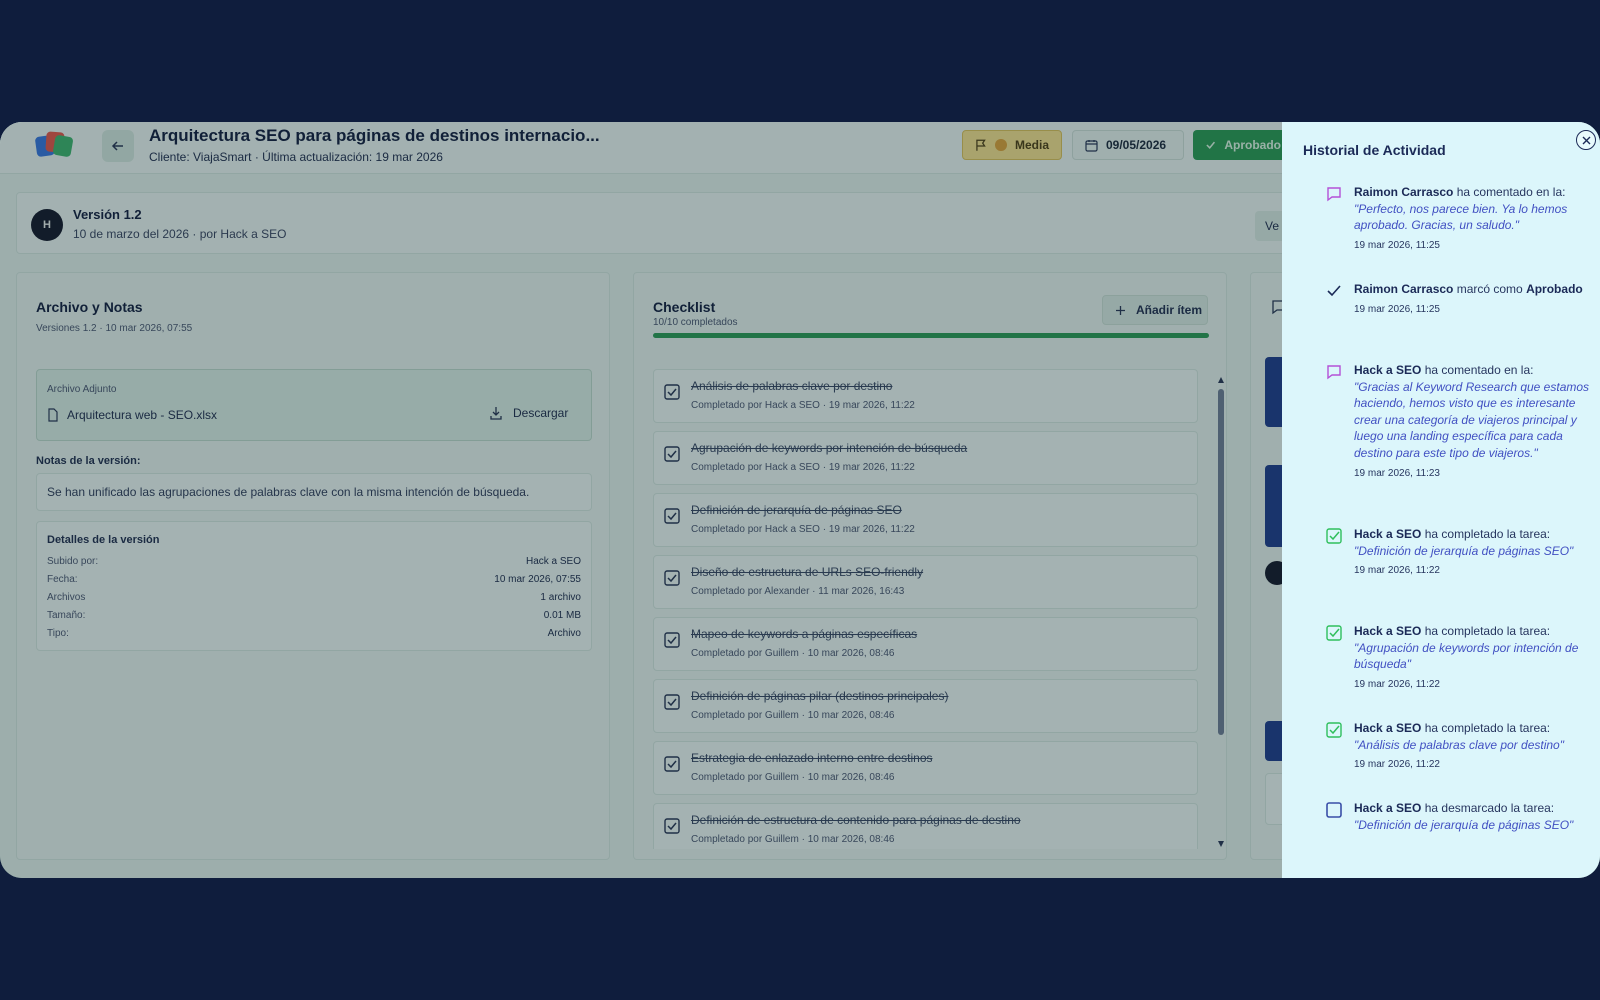  Describe the element at coordinates (1554, 289) in the screenshot. I see `activity-status: Aprobado` at that location.